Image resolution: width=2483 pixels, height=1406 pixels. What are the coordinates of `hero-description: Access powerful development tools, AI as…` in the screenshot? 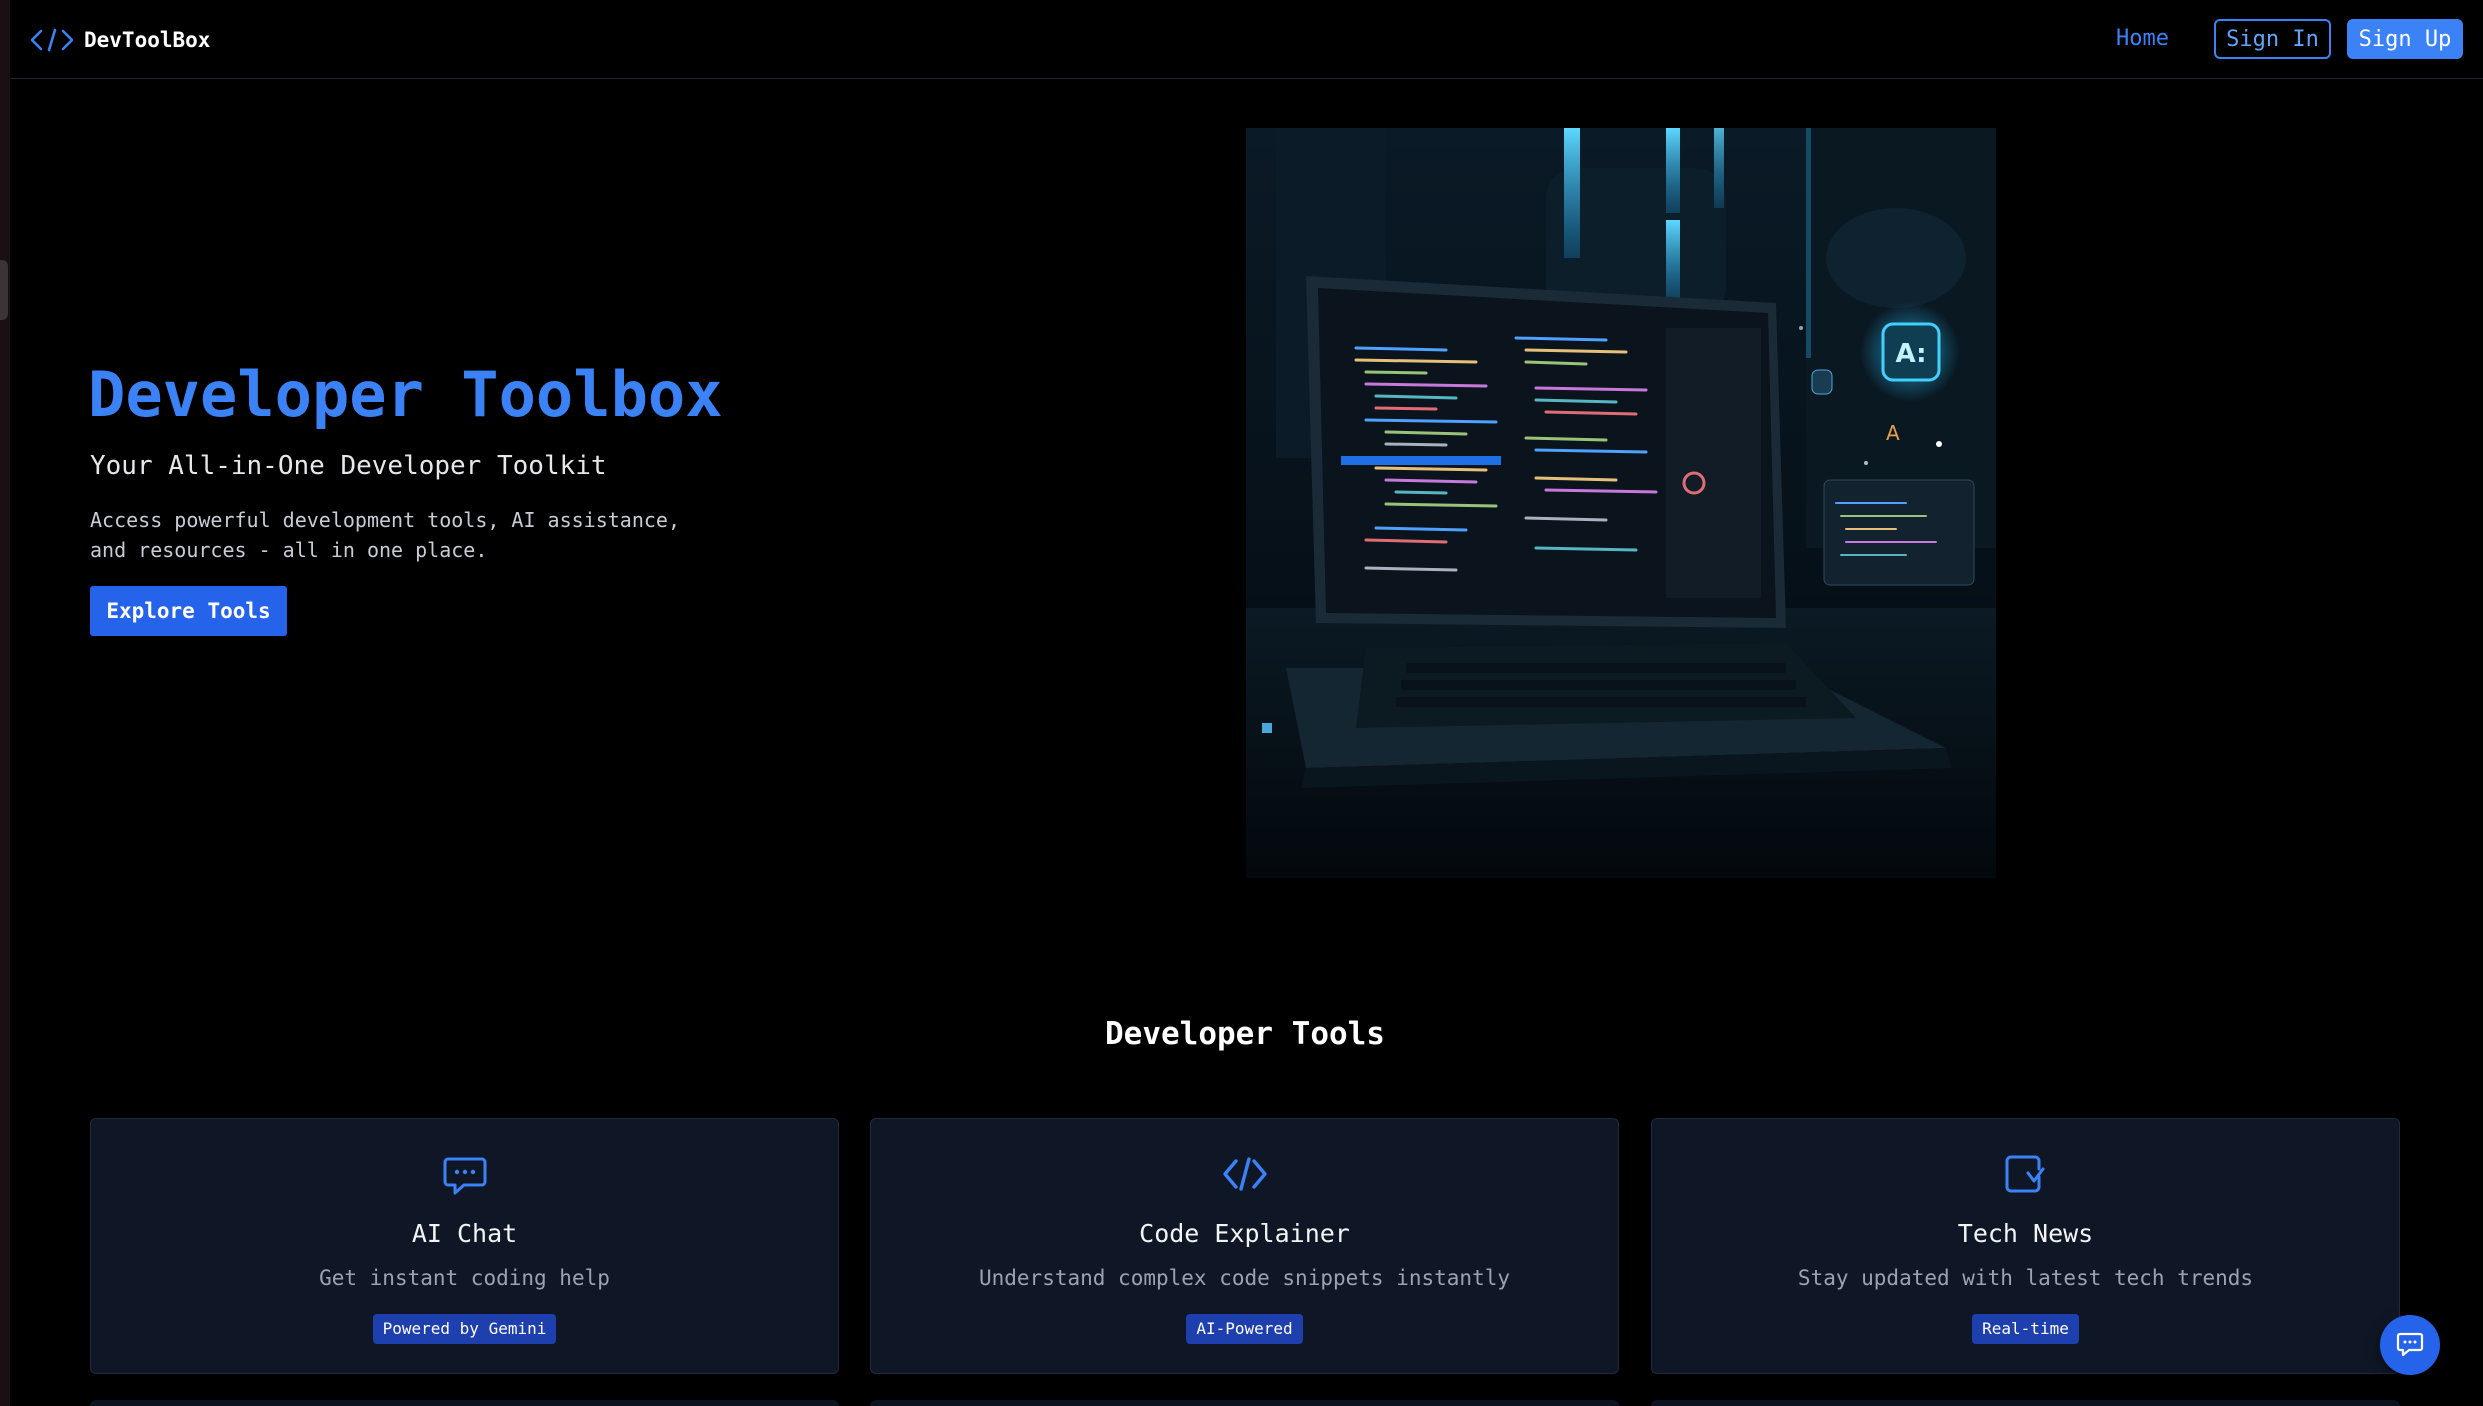 It's located at (385, 535).